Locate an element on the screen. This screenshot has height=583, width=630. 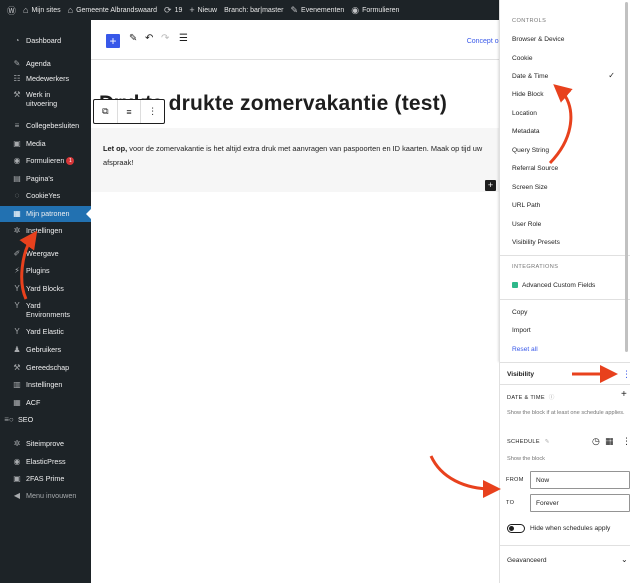
sidebar-item-paginas: ▤ Pagina's is located at coordinates (45, 179).